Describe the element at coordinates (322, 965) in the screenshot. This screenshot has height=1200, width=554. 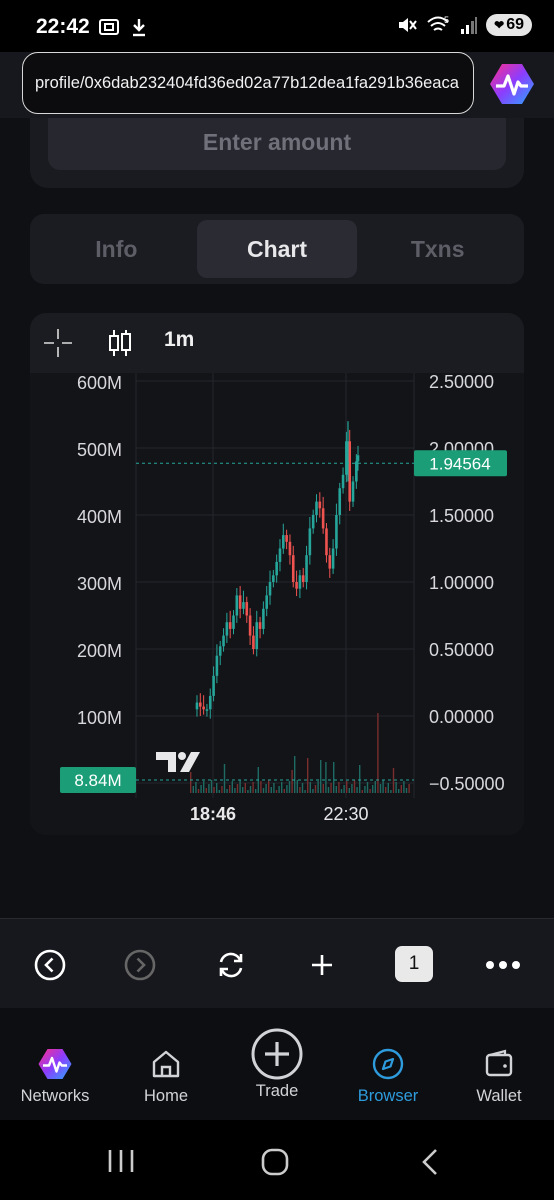
I see `new-tab-button` at that location.